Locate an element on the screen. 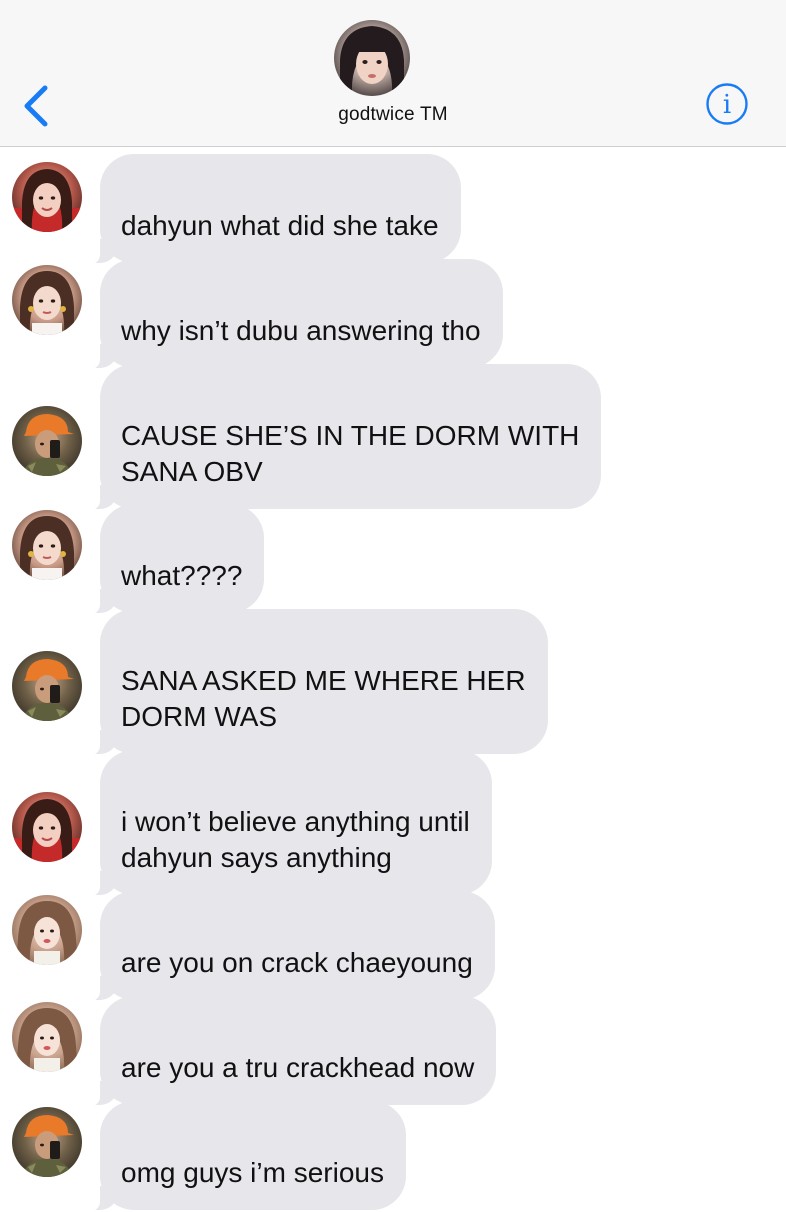  message-bubble: are you on crack chaeyoung is located at coordinates (286, 946).